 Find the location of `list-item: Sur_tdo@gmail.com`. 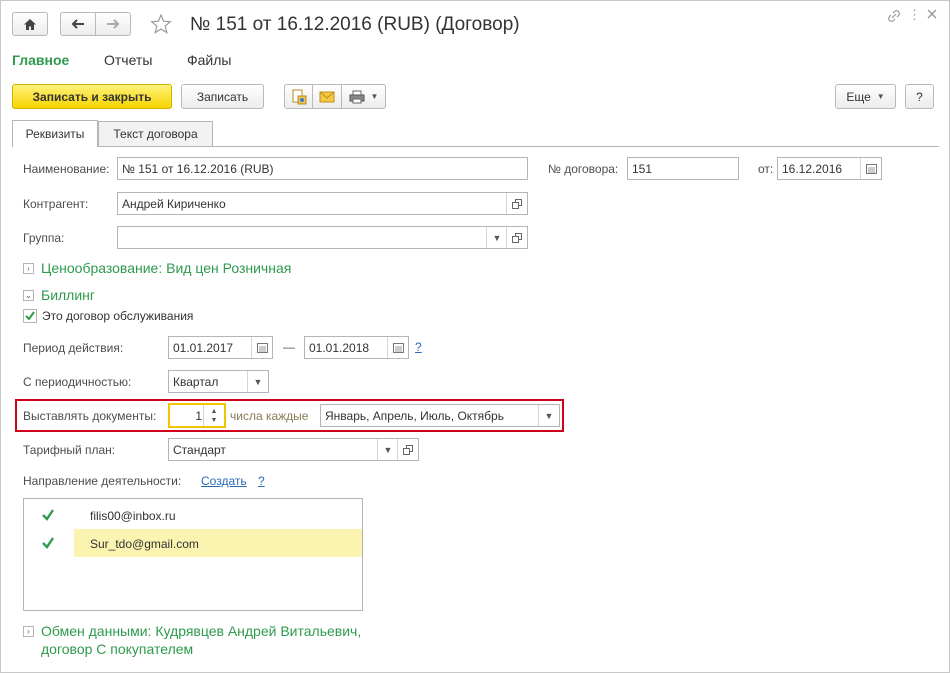

list-item: Sur_tdo@gmail.com is located at coordinates (193, 543).